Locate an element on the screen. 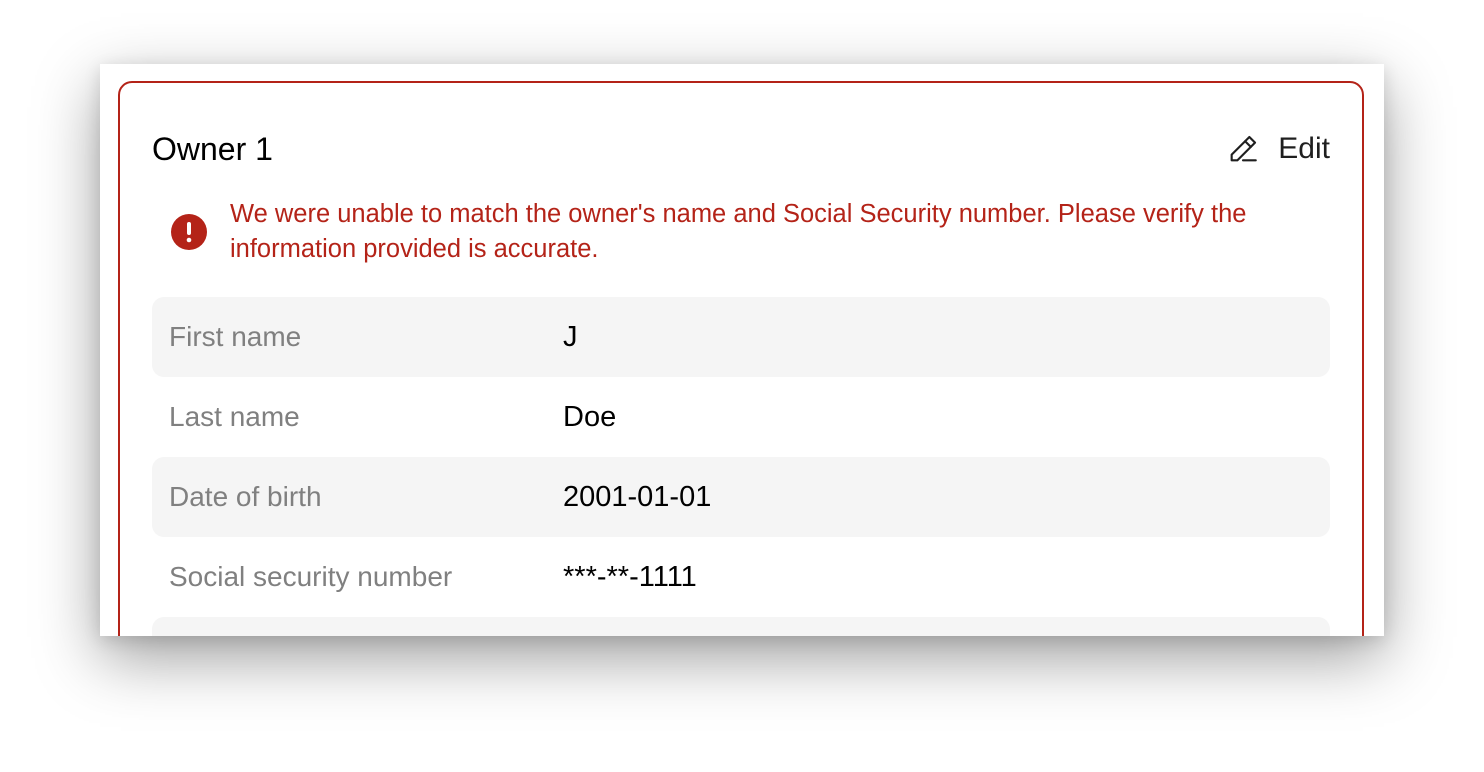 This screenshot has width=1484, height=772. field-row-date-of-birth: Date of birth 2001-01-01 is located at coordinates (741, 497).